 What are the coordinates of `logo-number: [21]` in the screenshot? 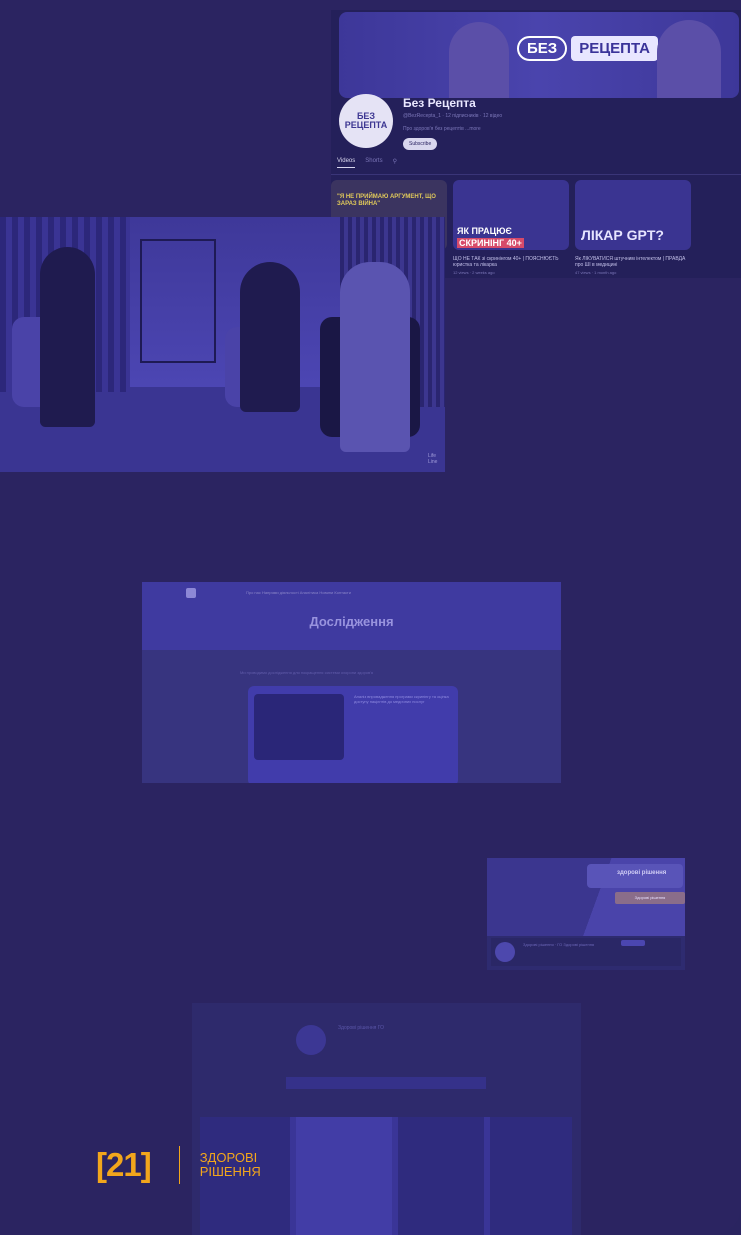 It's located at (124, 1164).